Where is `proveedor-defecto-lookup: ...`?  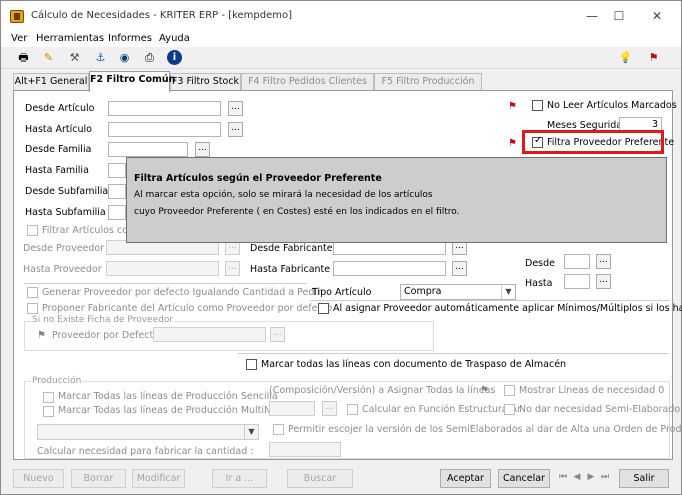 proveedor-defecto-lookup: ... is located at coordinates (277, 334).